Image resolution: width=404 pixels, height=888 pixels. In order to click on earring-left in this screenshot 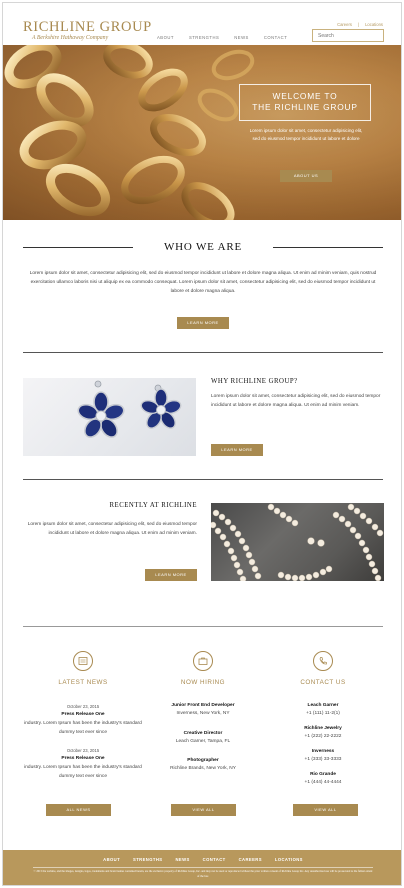, I will do `click(101, 409)`.